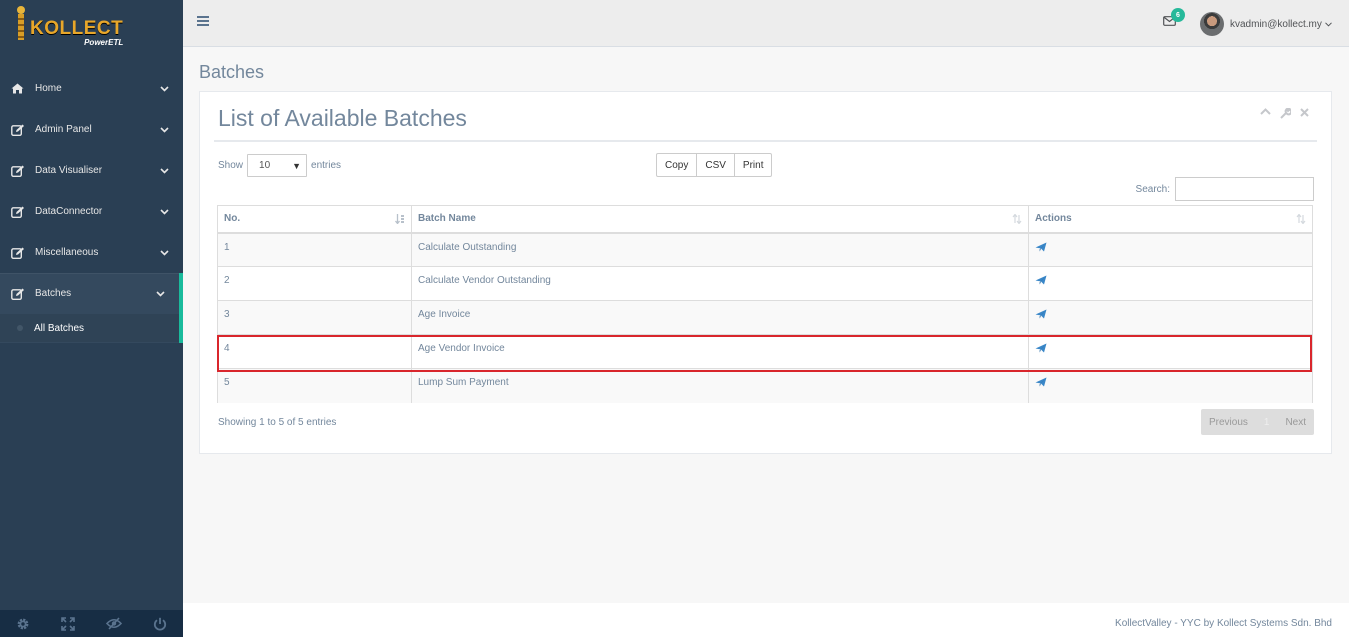 The image size is (1349, 637). Describe the element at coordinates (1212, 24) in the screenshot. I see `avatar` at that location.